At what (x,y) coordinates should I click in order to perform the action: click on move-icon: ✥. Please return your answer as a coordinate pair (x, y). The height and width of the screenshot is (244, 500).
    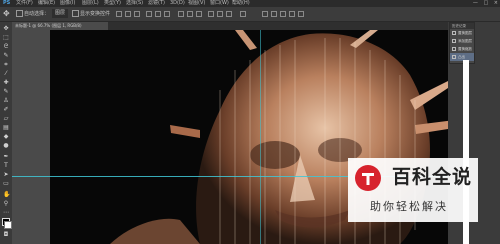
    Looking at the image, I should click on (6, 29).